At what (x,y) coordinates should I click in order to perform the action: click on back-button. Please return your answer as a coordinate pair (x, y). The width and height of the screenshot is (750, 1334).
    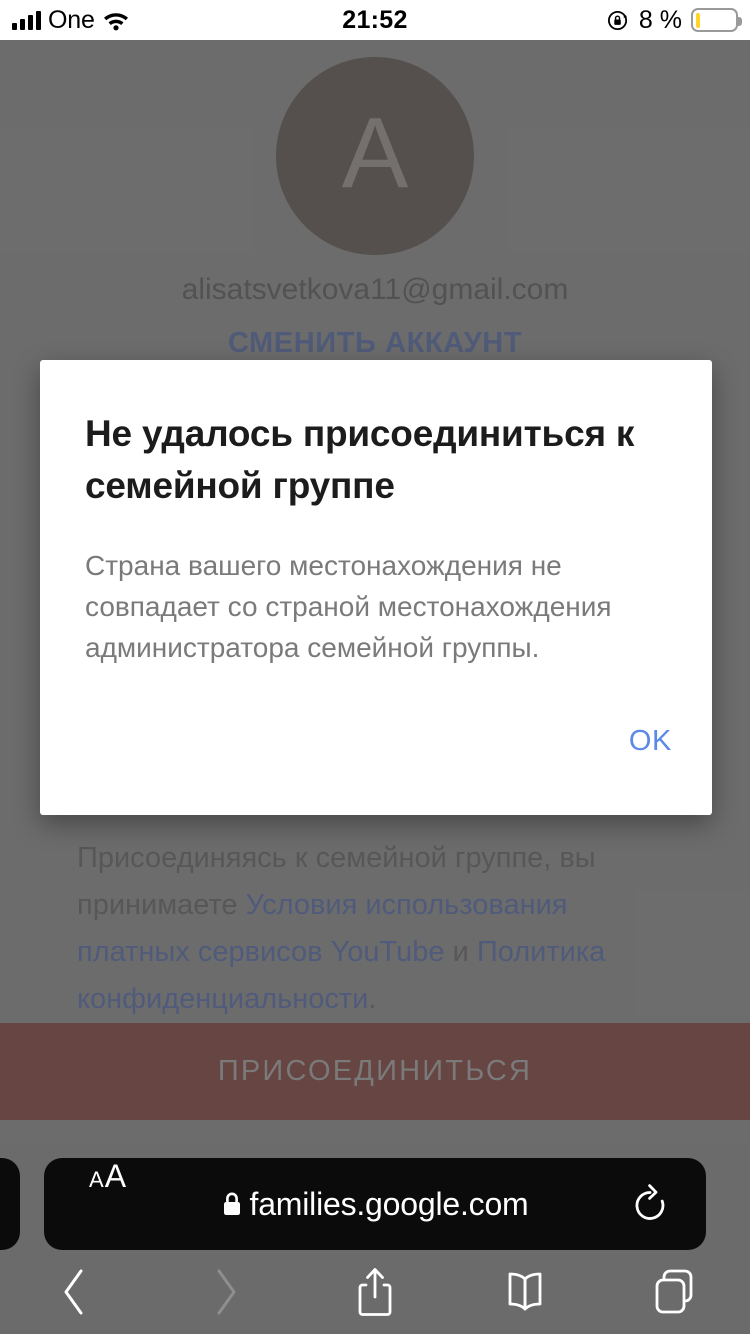
    Looking at the image, I should click on (75, 1292).